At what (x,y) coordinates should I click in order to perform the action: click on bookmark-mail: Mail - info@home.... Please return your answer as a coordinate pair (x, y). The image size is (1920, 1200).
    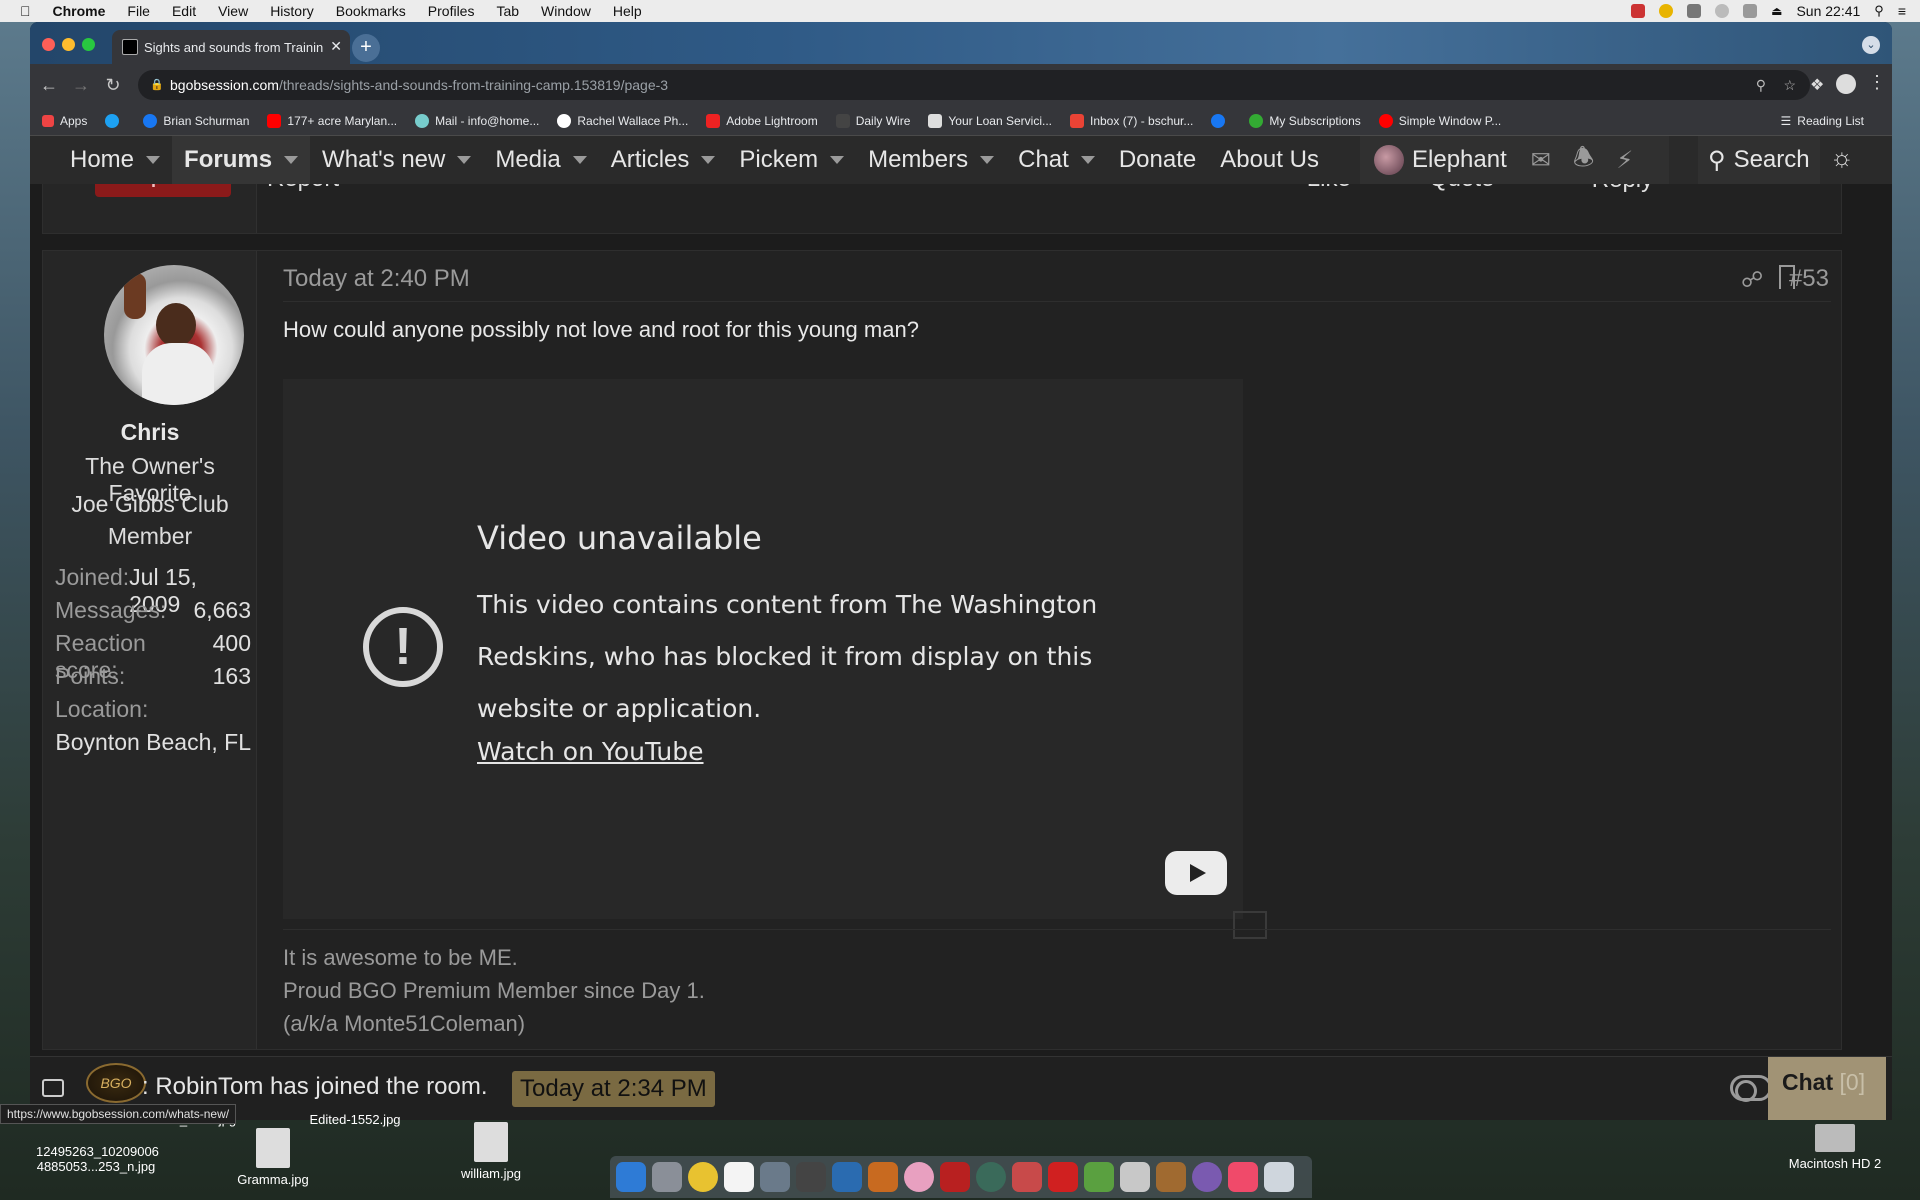
    Looking at the image, I should click on (477, 120).